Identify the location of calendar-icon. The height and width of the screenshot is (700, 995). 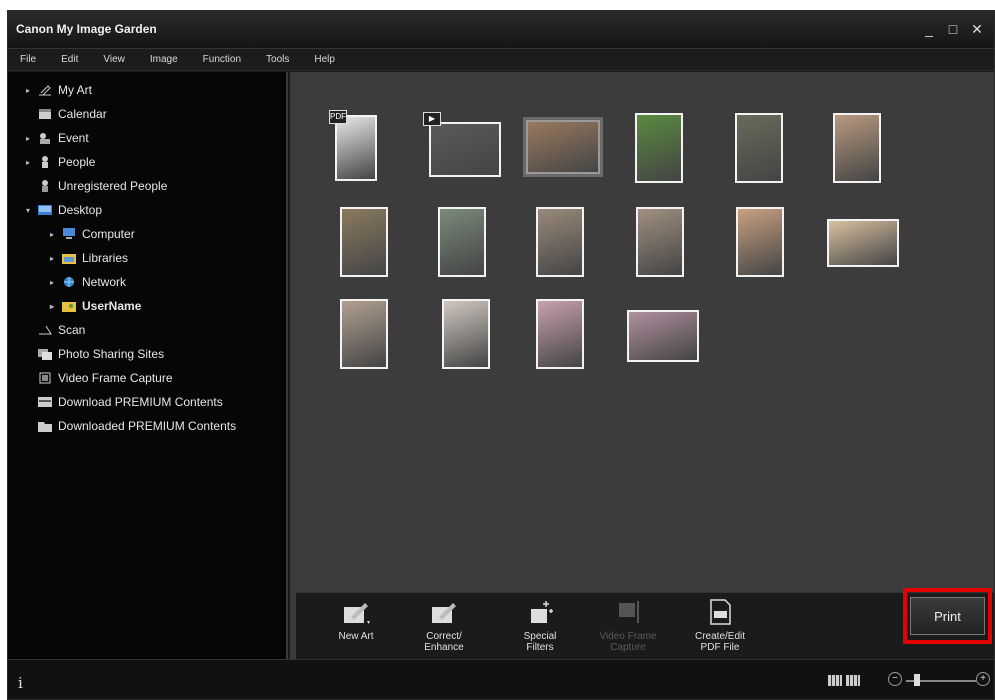
(45, 114).